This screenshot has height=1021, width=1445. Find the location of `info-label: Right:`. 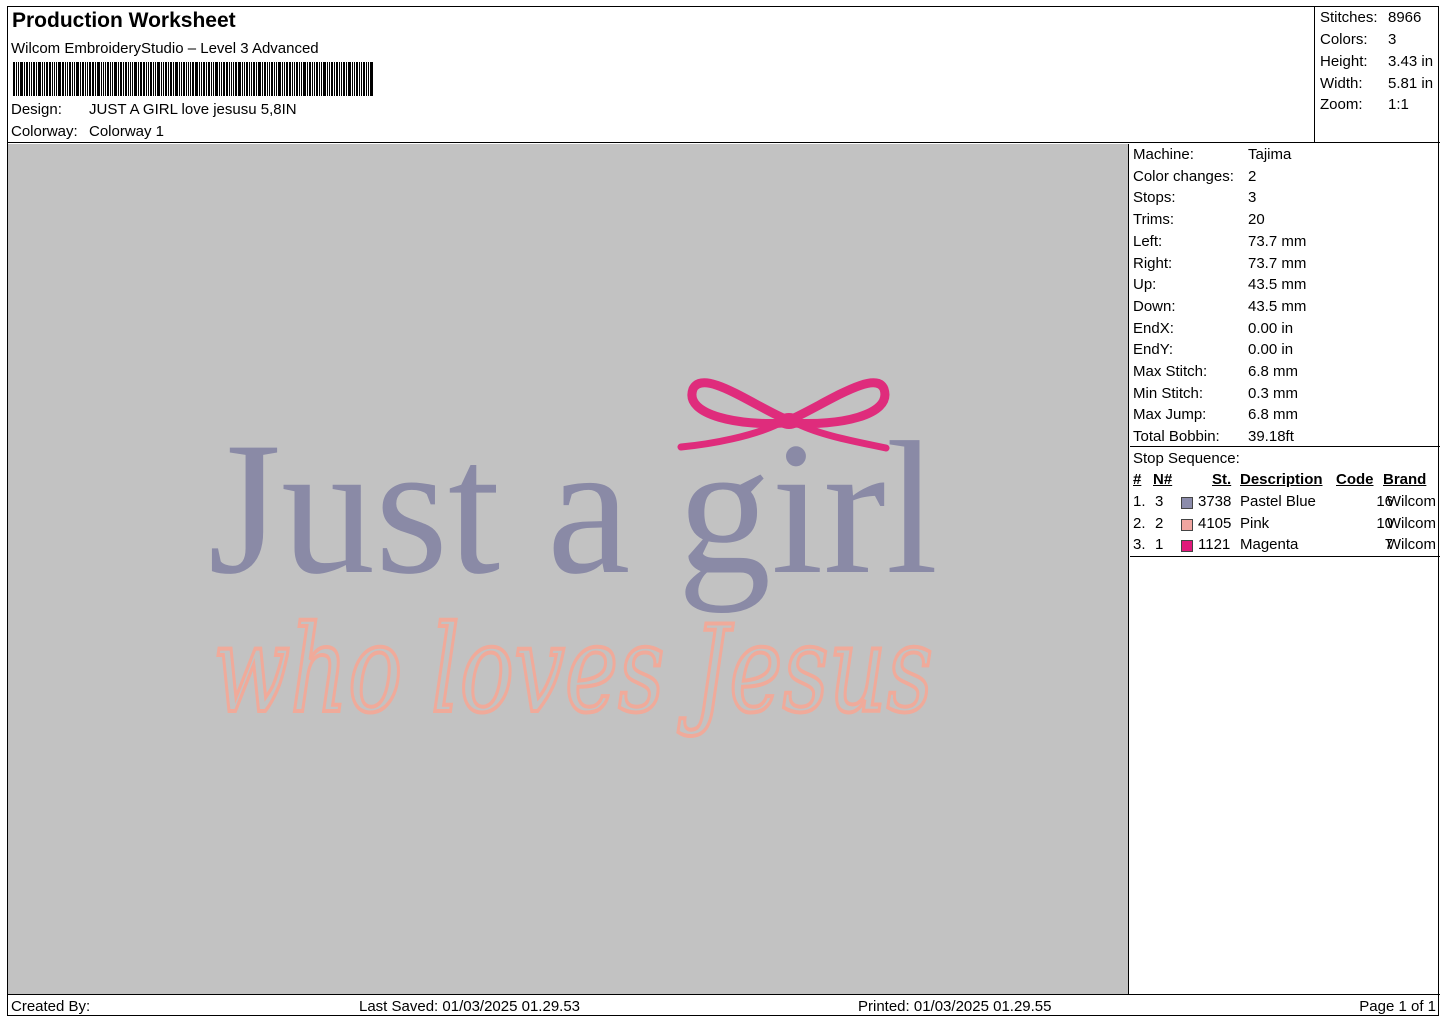

info-label: Right: is located at coordinates (1153, 263).